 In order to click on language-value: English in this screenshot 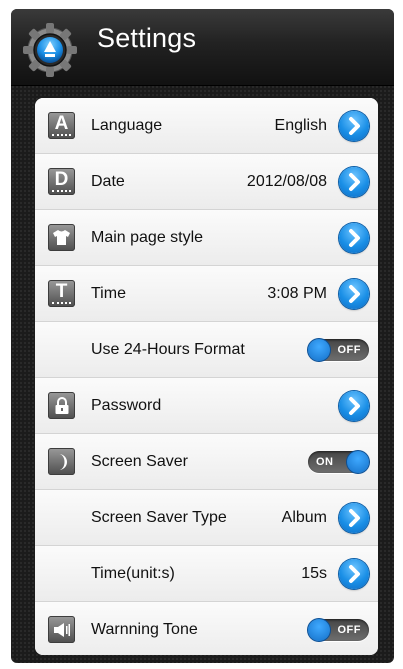, I will do `click(300, 125)`.